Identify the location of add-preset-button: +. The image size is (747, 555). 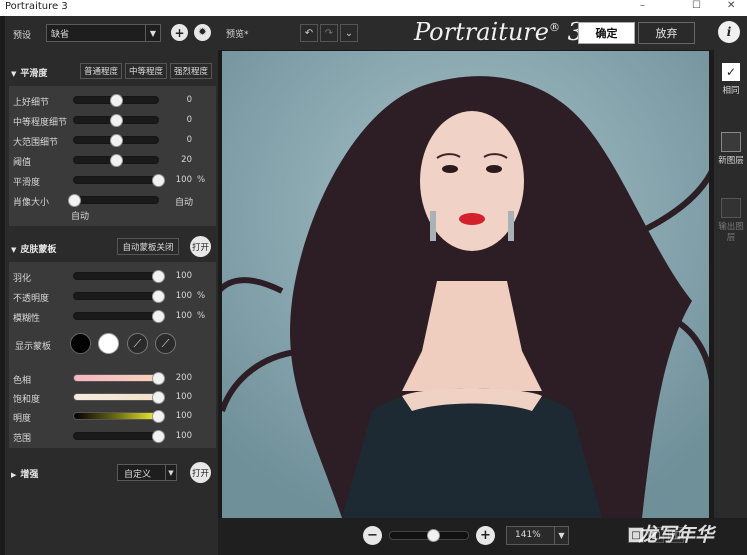
(179, 32).